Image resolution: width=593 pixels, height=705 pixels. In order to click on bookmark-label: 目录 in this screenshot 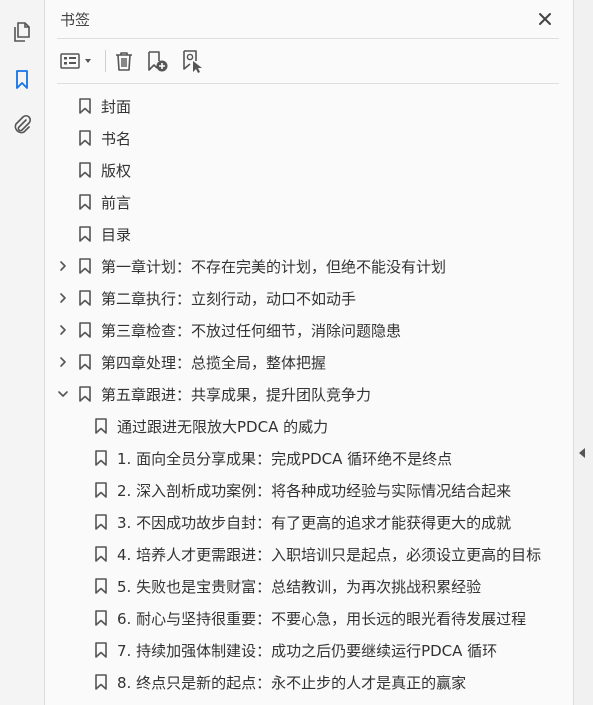, I will do `click(116, 235)`.